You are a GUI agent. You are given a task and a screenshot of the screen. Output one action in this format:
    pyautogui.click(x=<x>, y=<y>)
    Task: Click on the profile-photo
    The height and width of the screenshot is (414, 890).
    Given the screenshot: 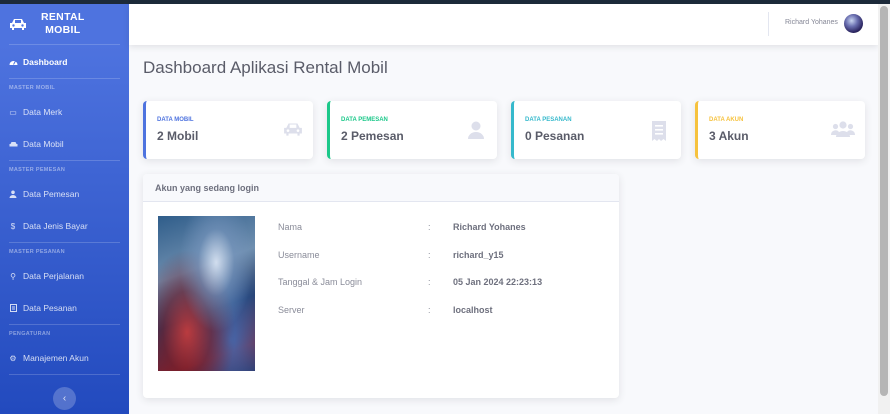 What is the action you would take?
    pyautogui.click(x=206, y=293)
    